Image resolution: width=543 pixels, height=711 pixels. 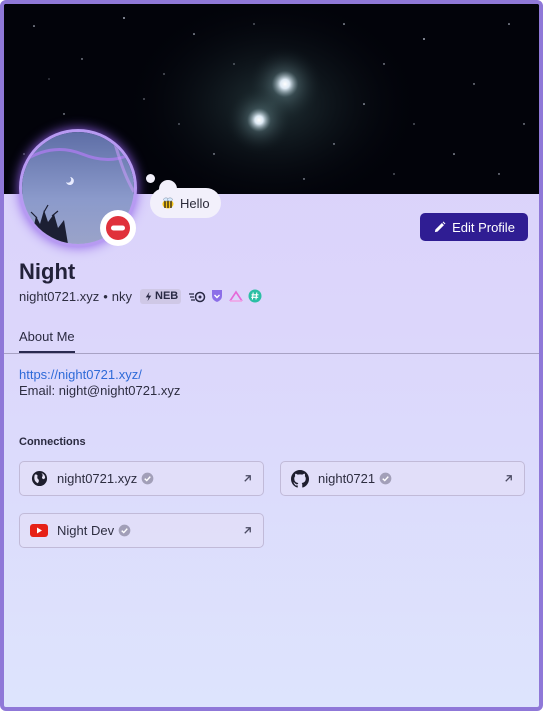 I want to click on custom-status-bubble: Hello, so click(x=185, y=203).